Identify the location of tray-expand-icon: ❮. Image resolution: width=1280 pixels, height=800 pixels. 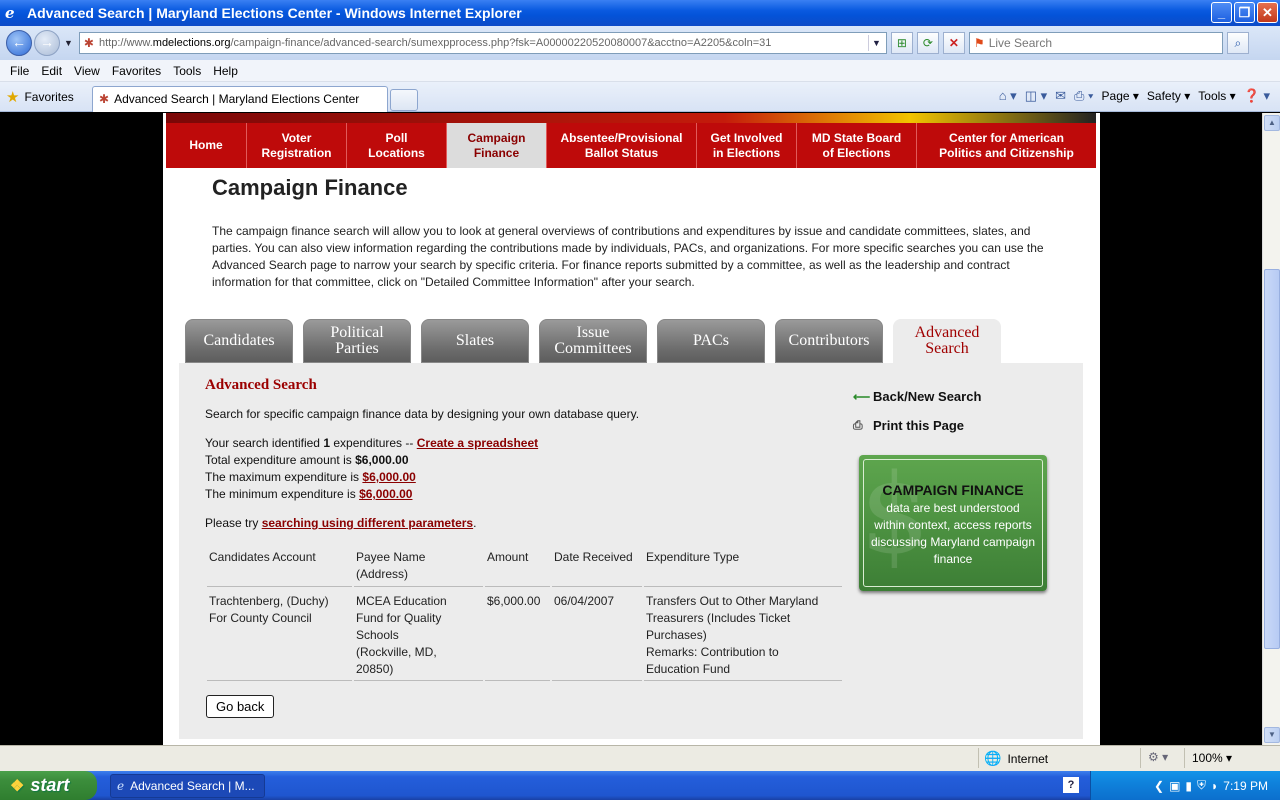
(1159, 786).